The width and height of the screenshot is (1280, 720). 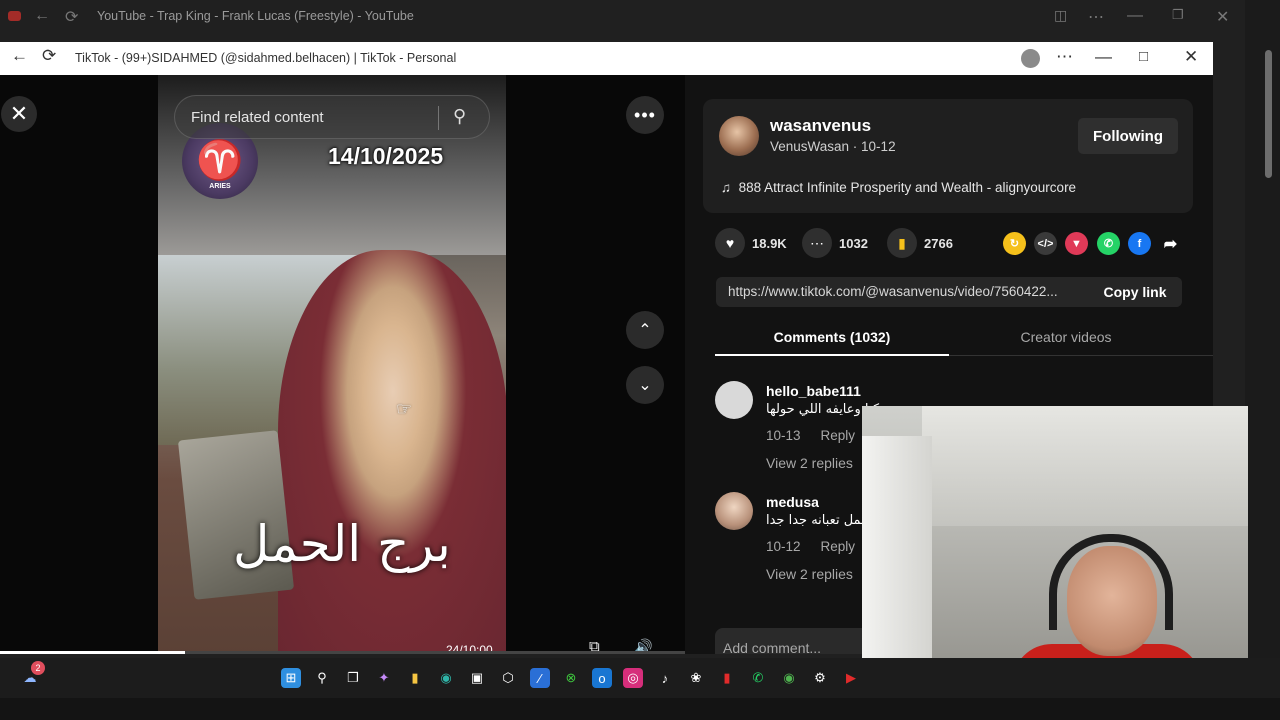 I want to click on copy-link-button: Copy link, so click(x=1135, y=292).